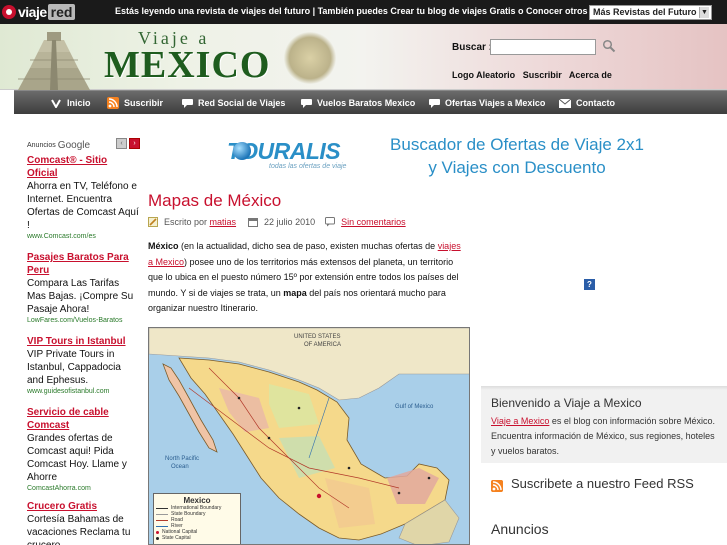  I want to click on ad-title: Servicio de cable Comcast, so click(83, 419).